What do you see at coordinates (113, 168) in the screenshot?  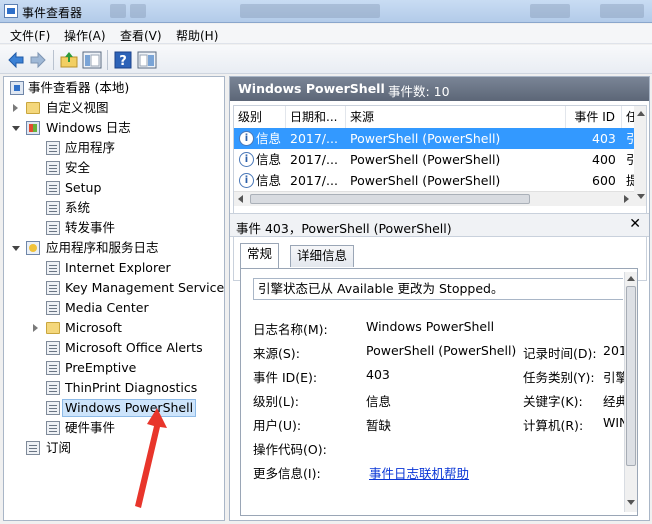 I see `tree-item-log: 安全` at bounding box center [113, 168].